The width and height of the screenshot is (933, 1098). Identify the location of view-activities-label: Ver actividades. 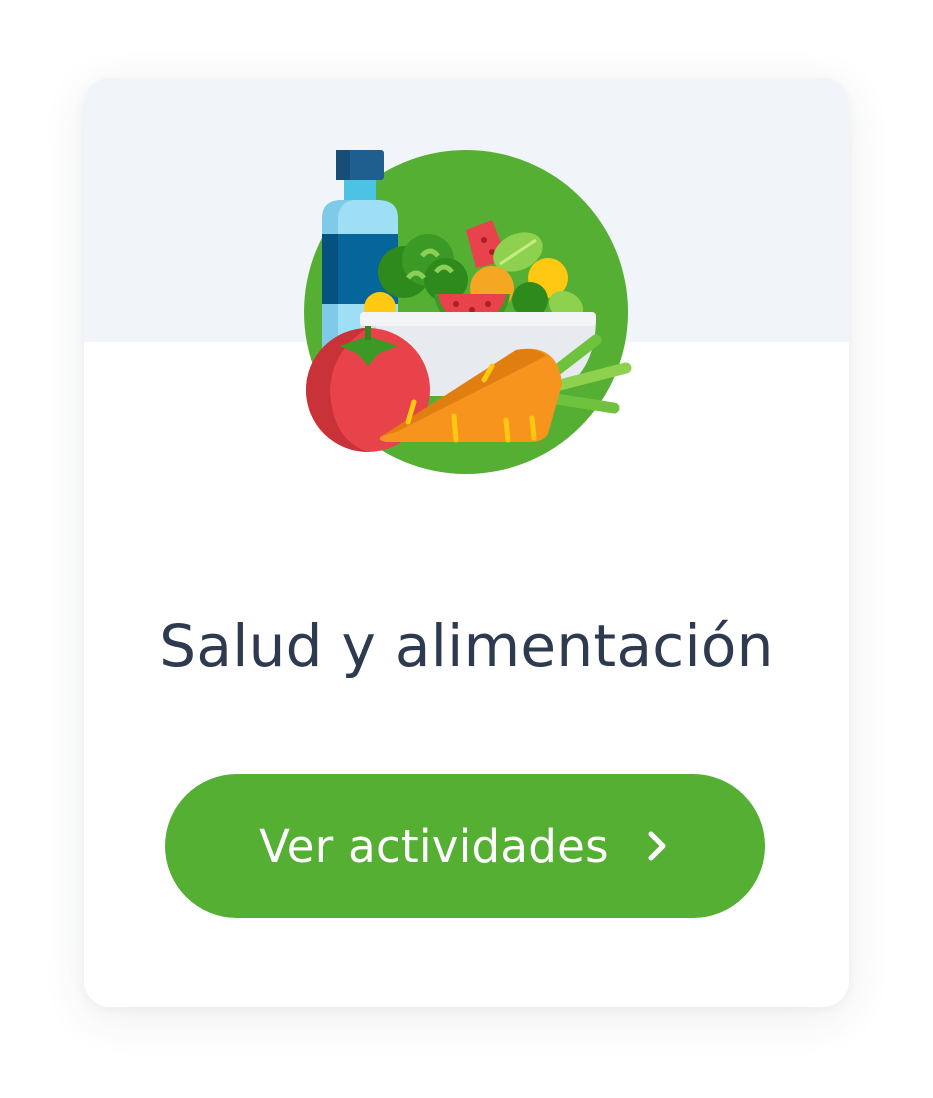
(434, 846).